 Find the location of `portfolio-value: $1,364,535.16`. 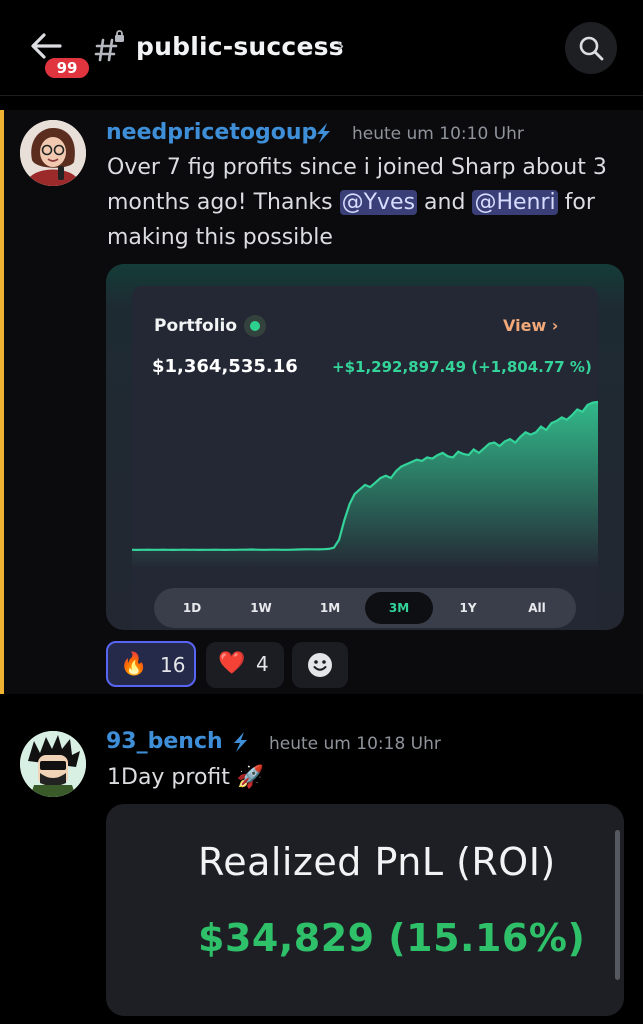

portfolio-value: $1,364,535.16 is located at coordinates (225, 366).